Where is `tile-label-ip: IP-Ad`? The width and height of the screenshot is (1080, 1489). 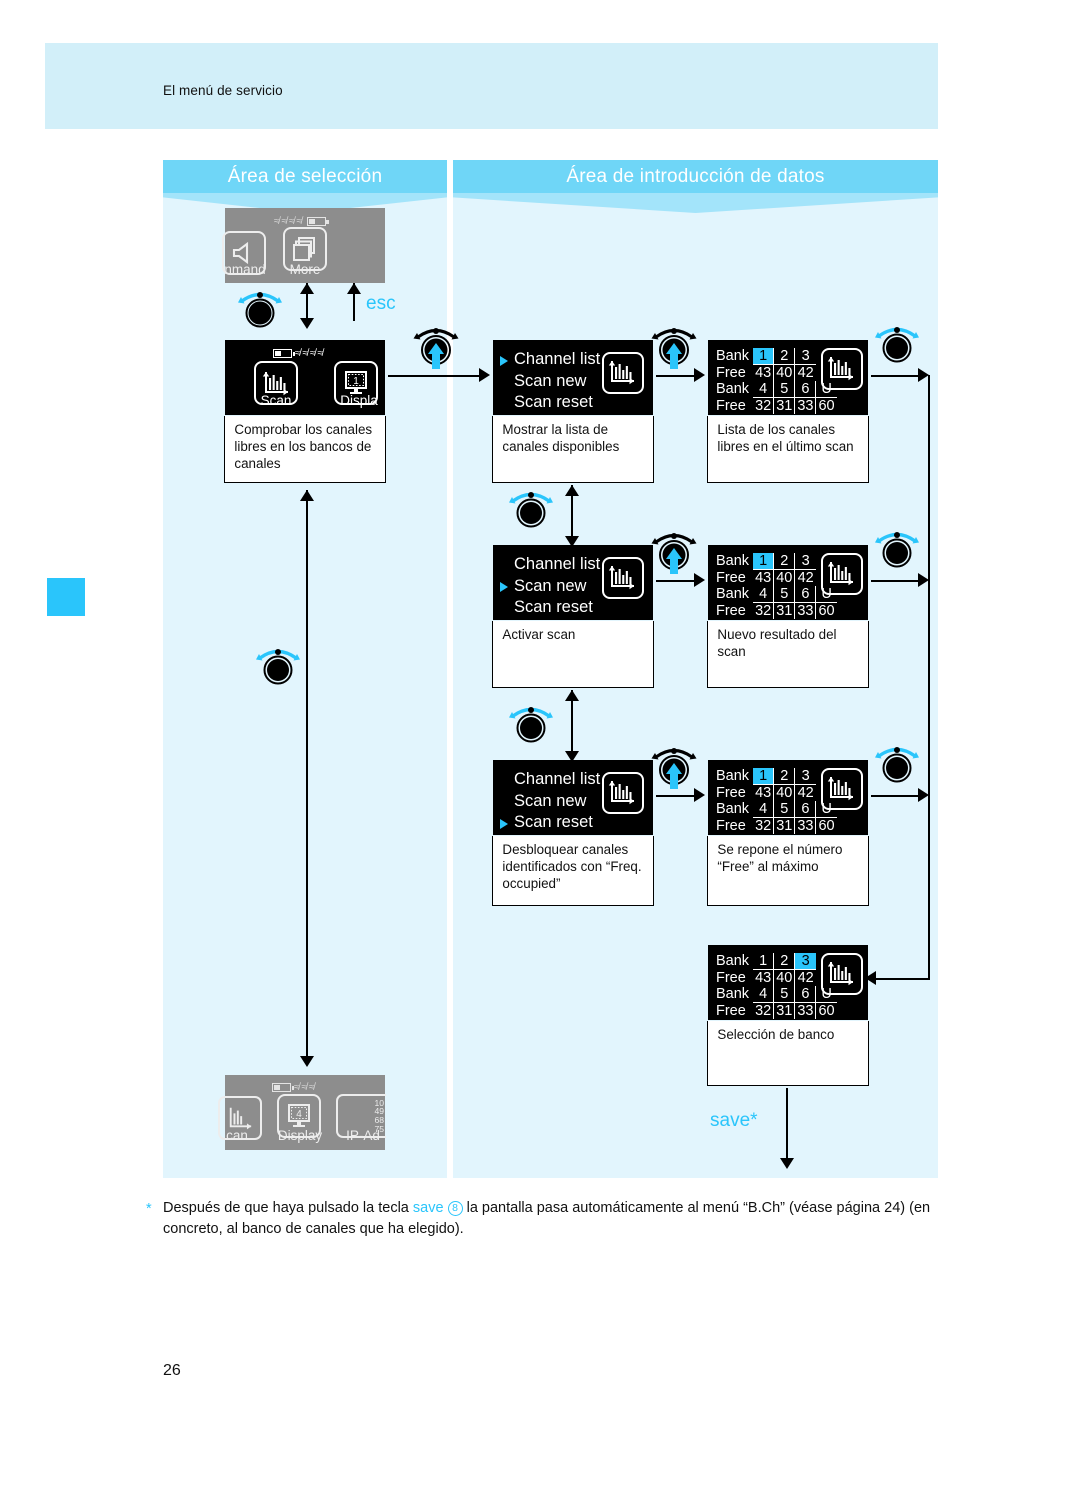 tile-label-ip: IP-Ad is located at coordinates (363, 1135).